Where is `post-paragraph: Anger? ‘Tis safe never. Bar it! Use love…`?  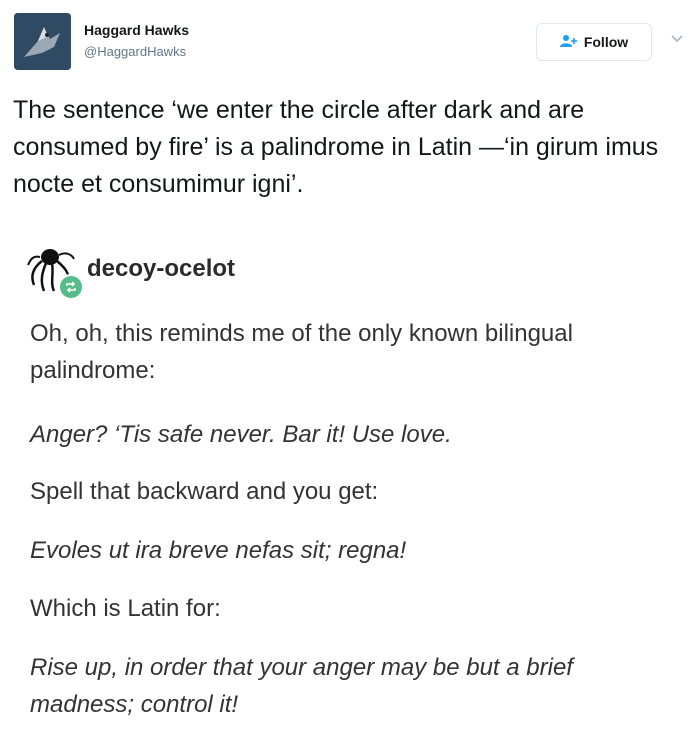
post-paragraph: Anger? ‘Tis safe never. Bar it! Use love… is located at coordinates (241, 434).